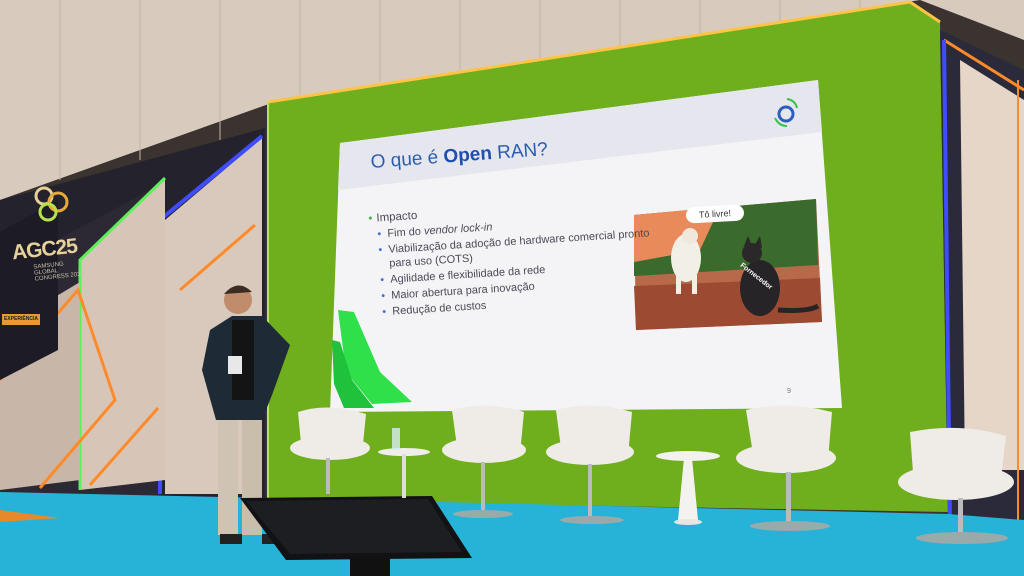  What do you see at coordinates (21, 319) in the screenshot?
I see `experience-badge: EXPERIÊNCIA` at bounding box center [21, 319].